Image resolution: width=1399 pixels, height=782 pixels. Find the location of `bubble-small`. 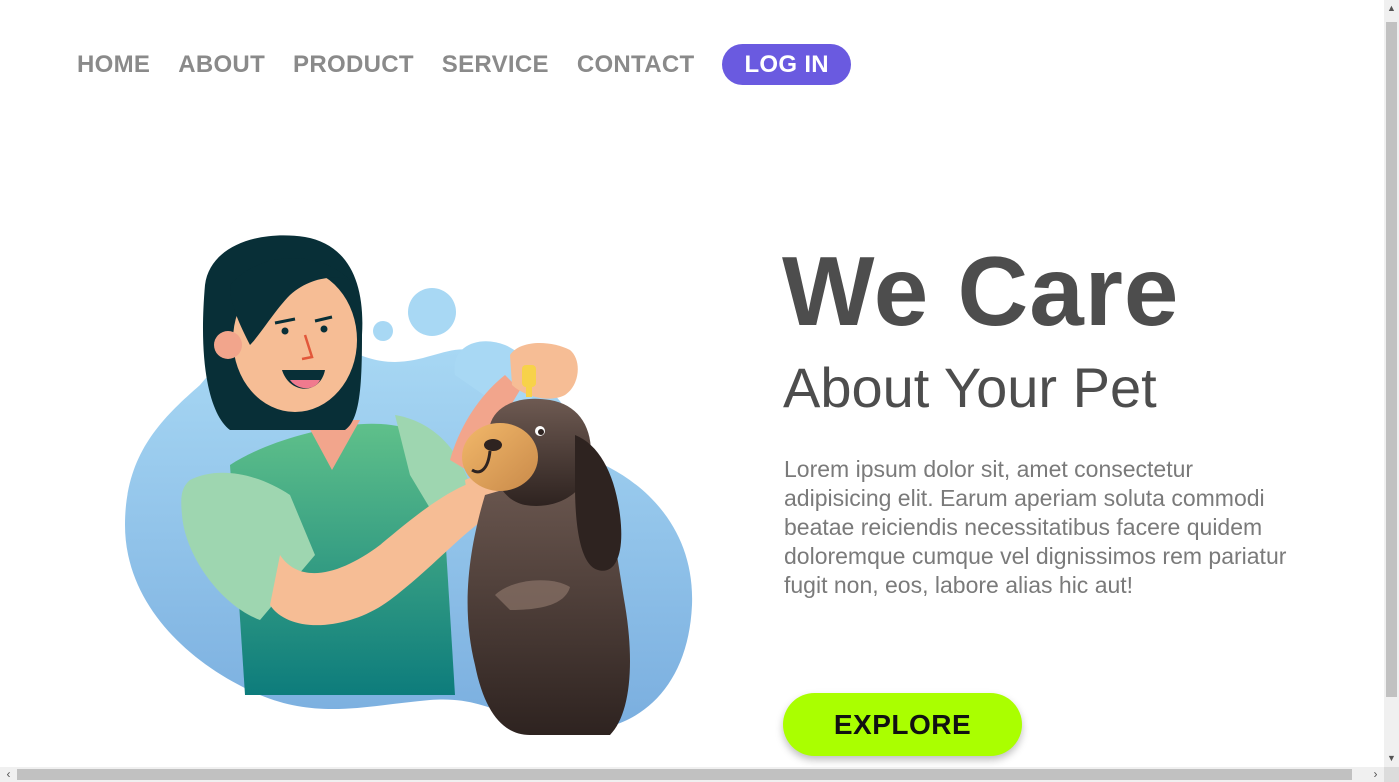

bubble-small is located at coordinates (383, 331).